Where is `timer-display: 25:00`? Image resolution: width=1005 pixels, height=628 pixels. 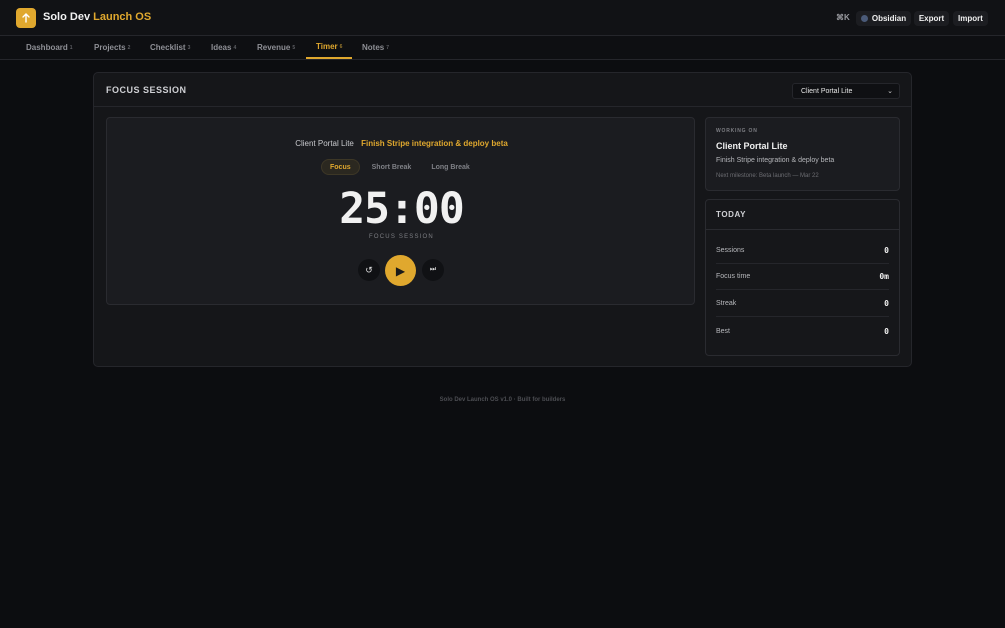
timer-display: 25:00 is located at coordinates (401, 209).